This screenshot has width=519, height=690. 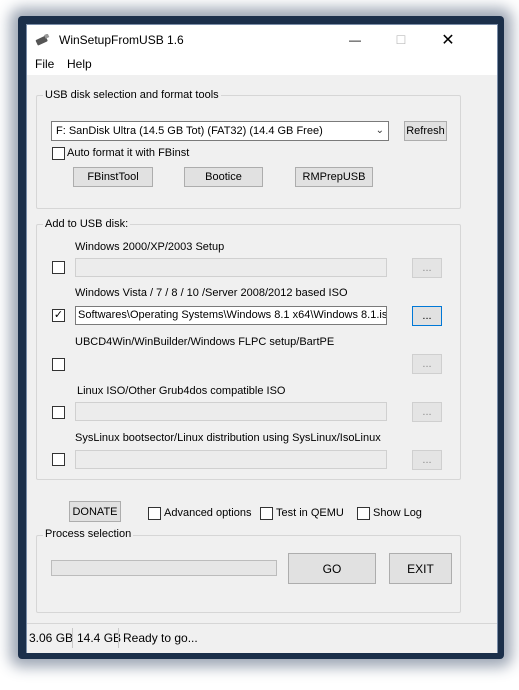 What do you see at coordinates (397, 513) in the screenshot?
I see `show-log-label: Show Log` at bounding box center [397, 513].